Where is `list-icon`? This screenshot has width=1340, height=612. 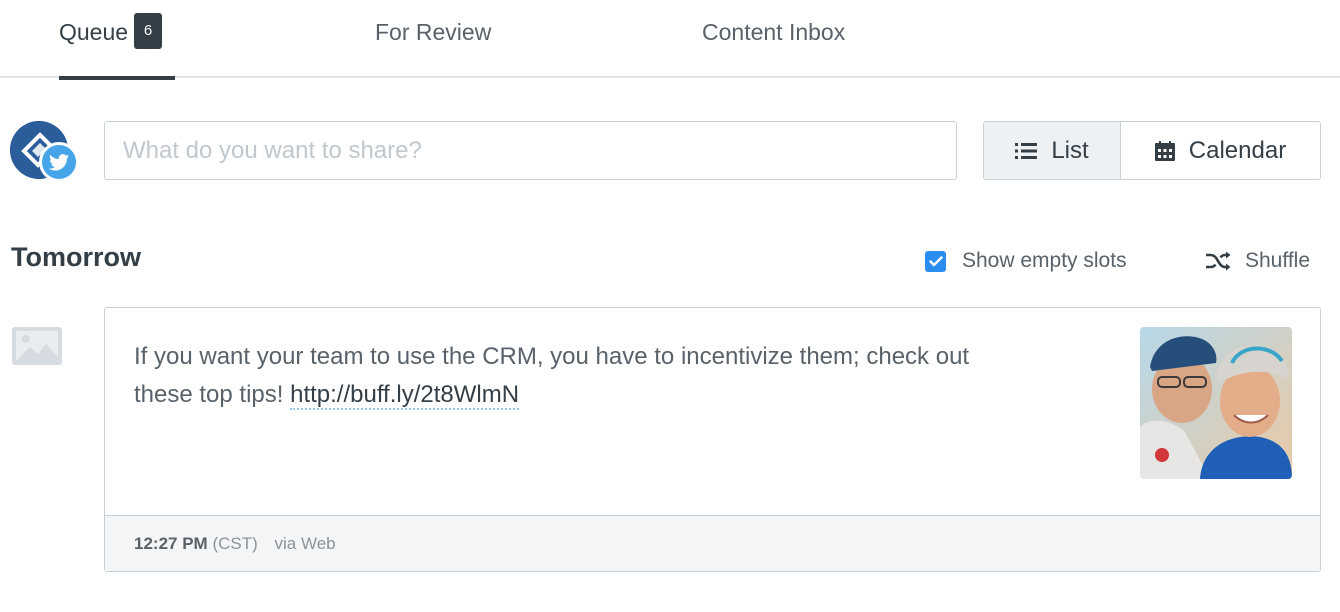 list-icon is located at coordinates (1026, 150).